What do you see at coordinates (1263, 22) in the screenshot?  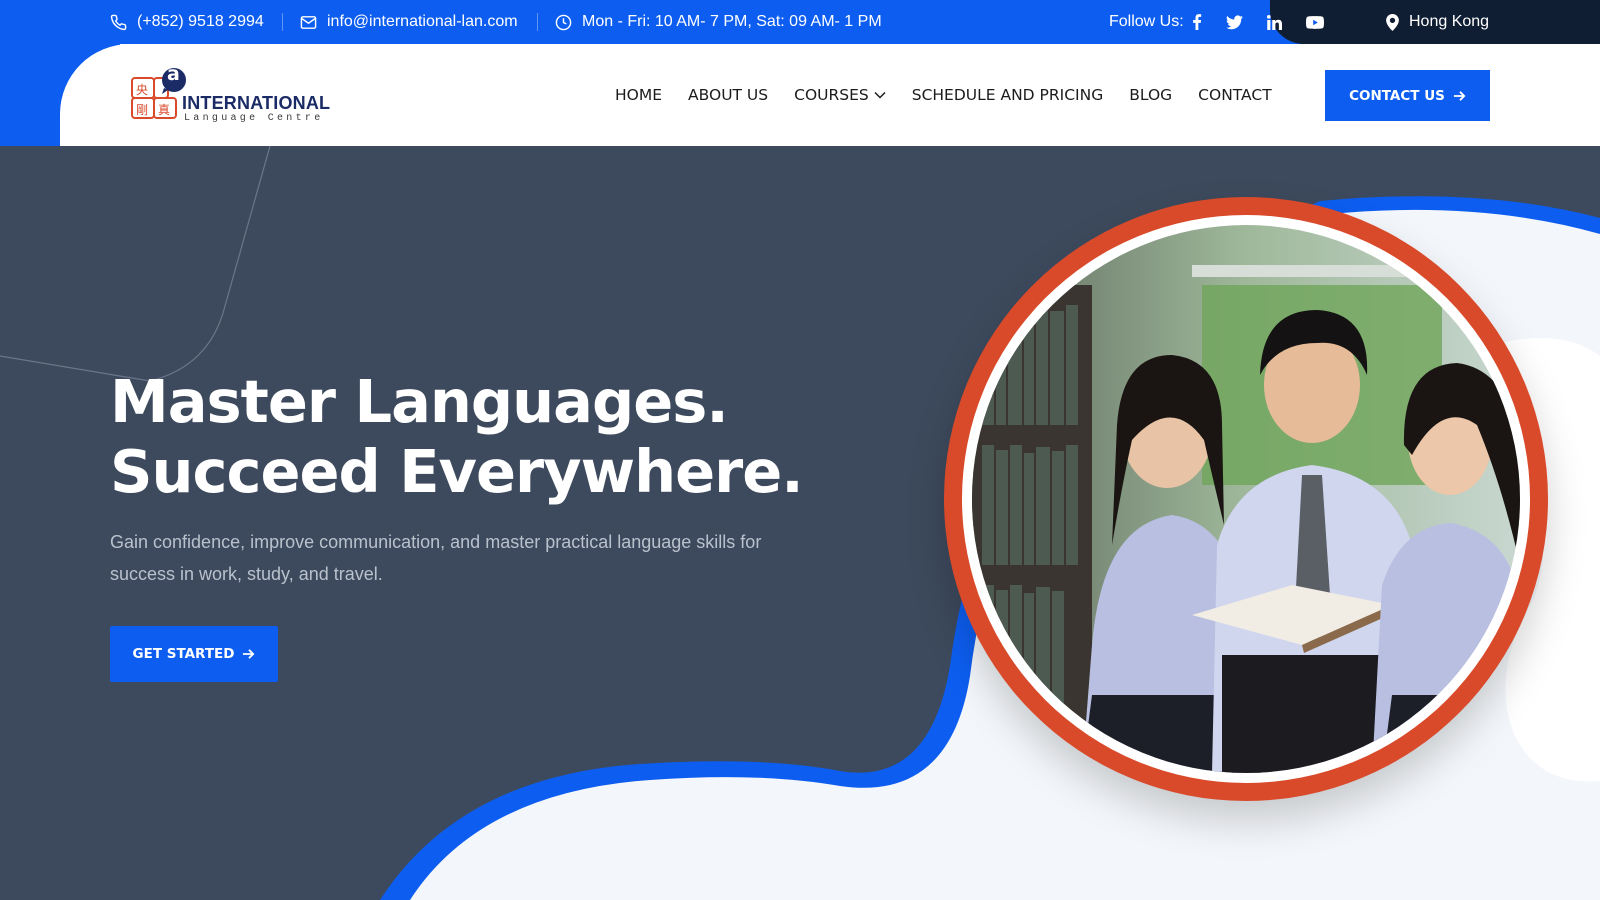 I see `social-links` at bounding box center [1263, 22].